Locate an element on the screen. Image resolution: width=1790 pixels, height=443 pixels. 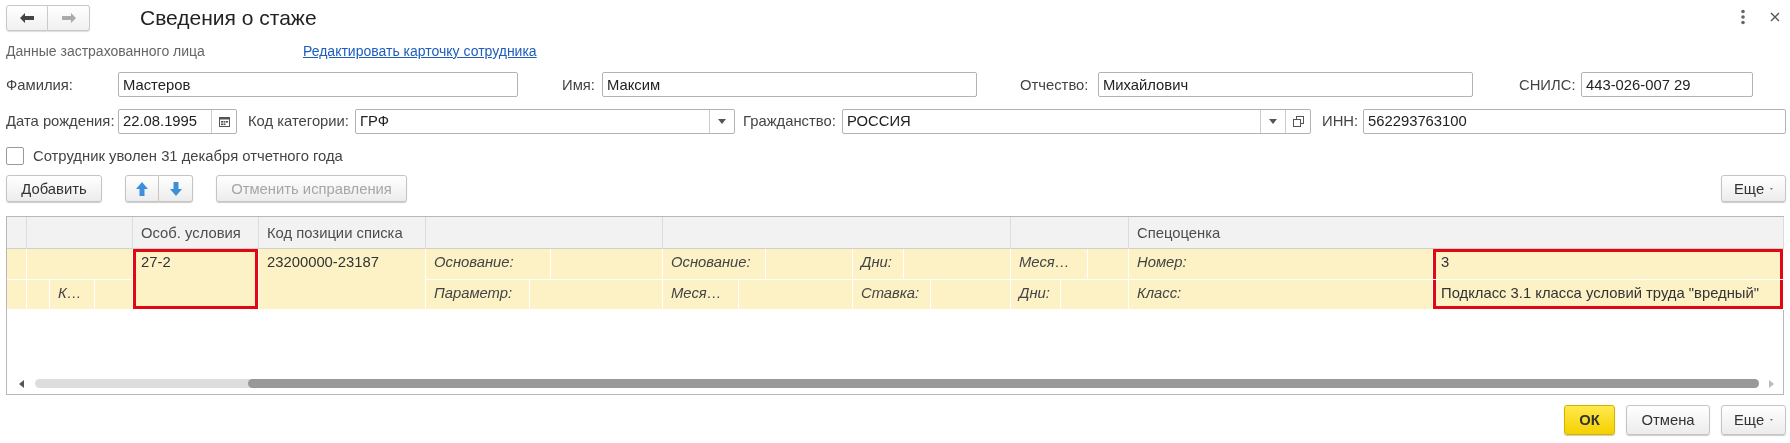
input-field: Михайлович is located at coordinates (1285, 84).